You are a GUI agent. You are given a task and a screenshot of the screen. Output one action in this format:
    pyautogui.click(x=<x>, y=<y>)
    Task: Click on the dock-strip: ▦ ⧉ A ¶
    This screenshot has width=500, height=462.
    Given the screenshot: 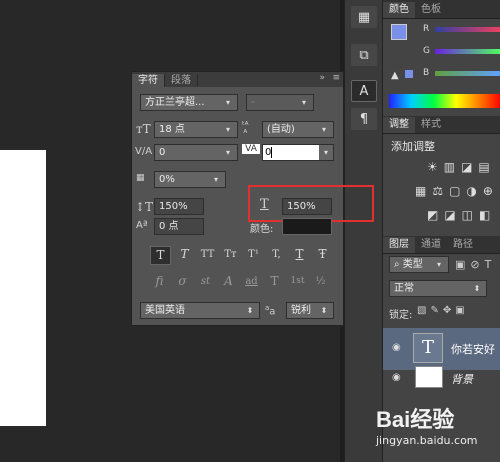 What is the action you would take?
    pyautogui.click(x=363, y=231)
    